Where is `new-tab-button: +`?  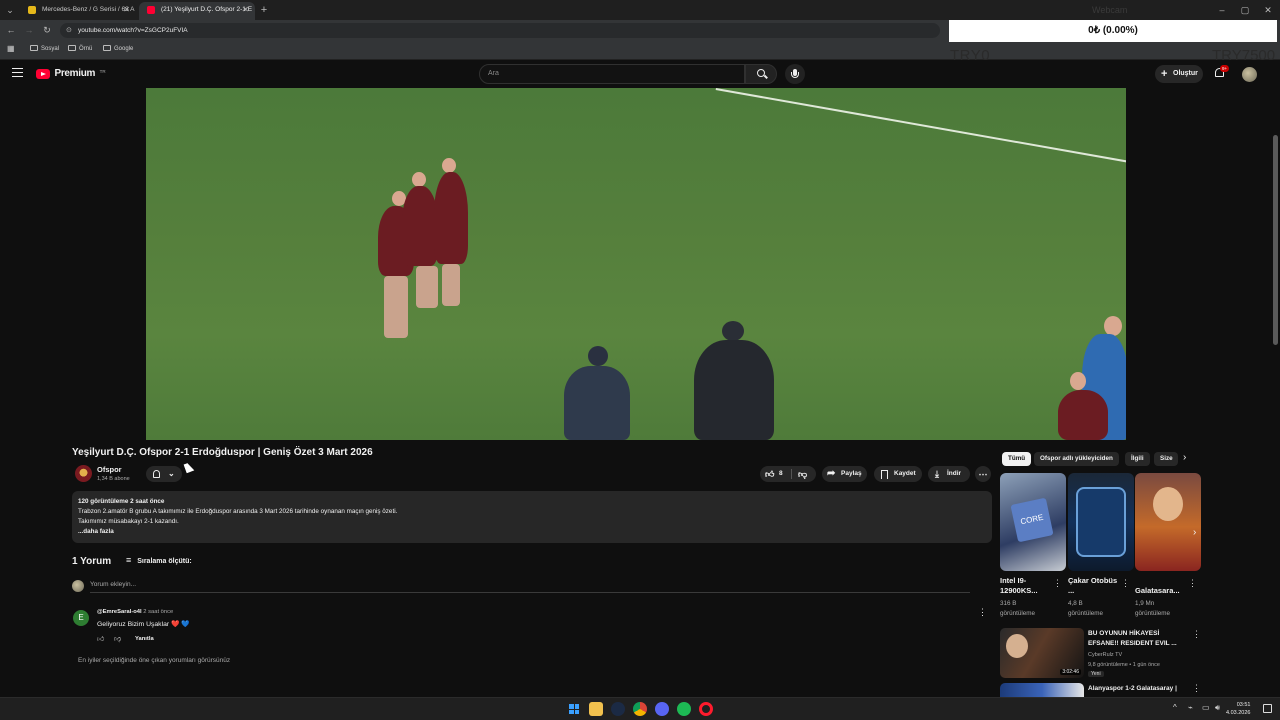 new-tab-button: + is located at coordinates (264, 10).